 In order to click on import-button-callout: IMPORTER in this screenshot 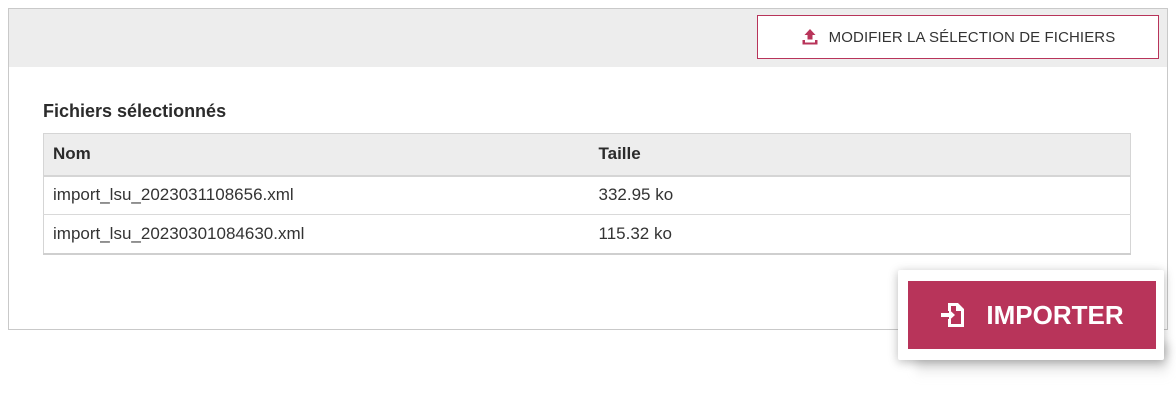, I will do `click(1032, 328)`.